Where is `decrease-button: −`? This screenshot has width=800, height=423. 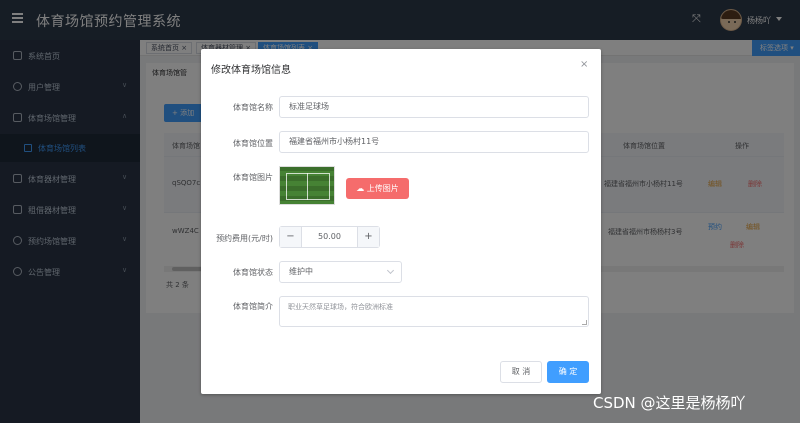
decrease-button: − is located at coordinates (291, 237).